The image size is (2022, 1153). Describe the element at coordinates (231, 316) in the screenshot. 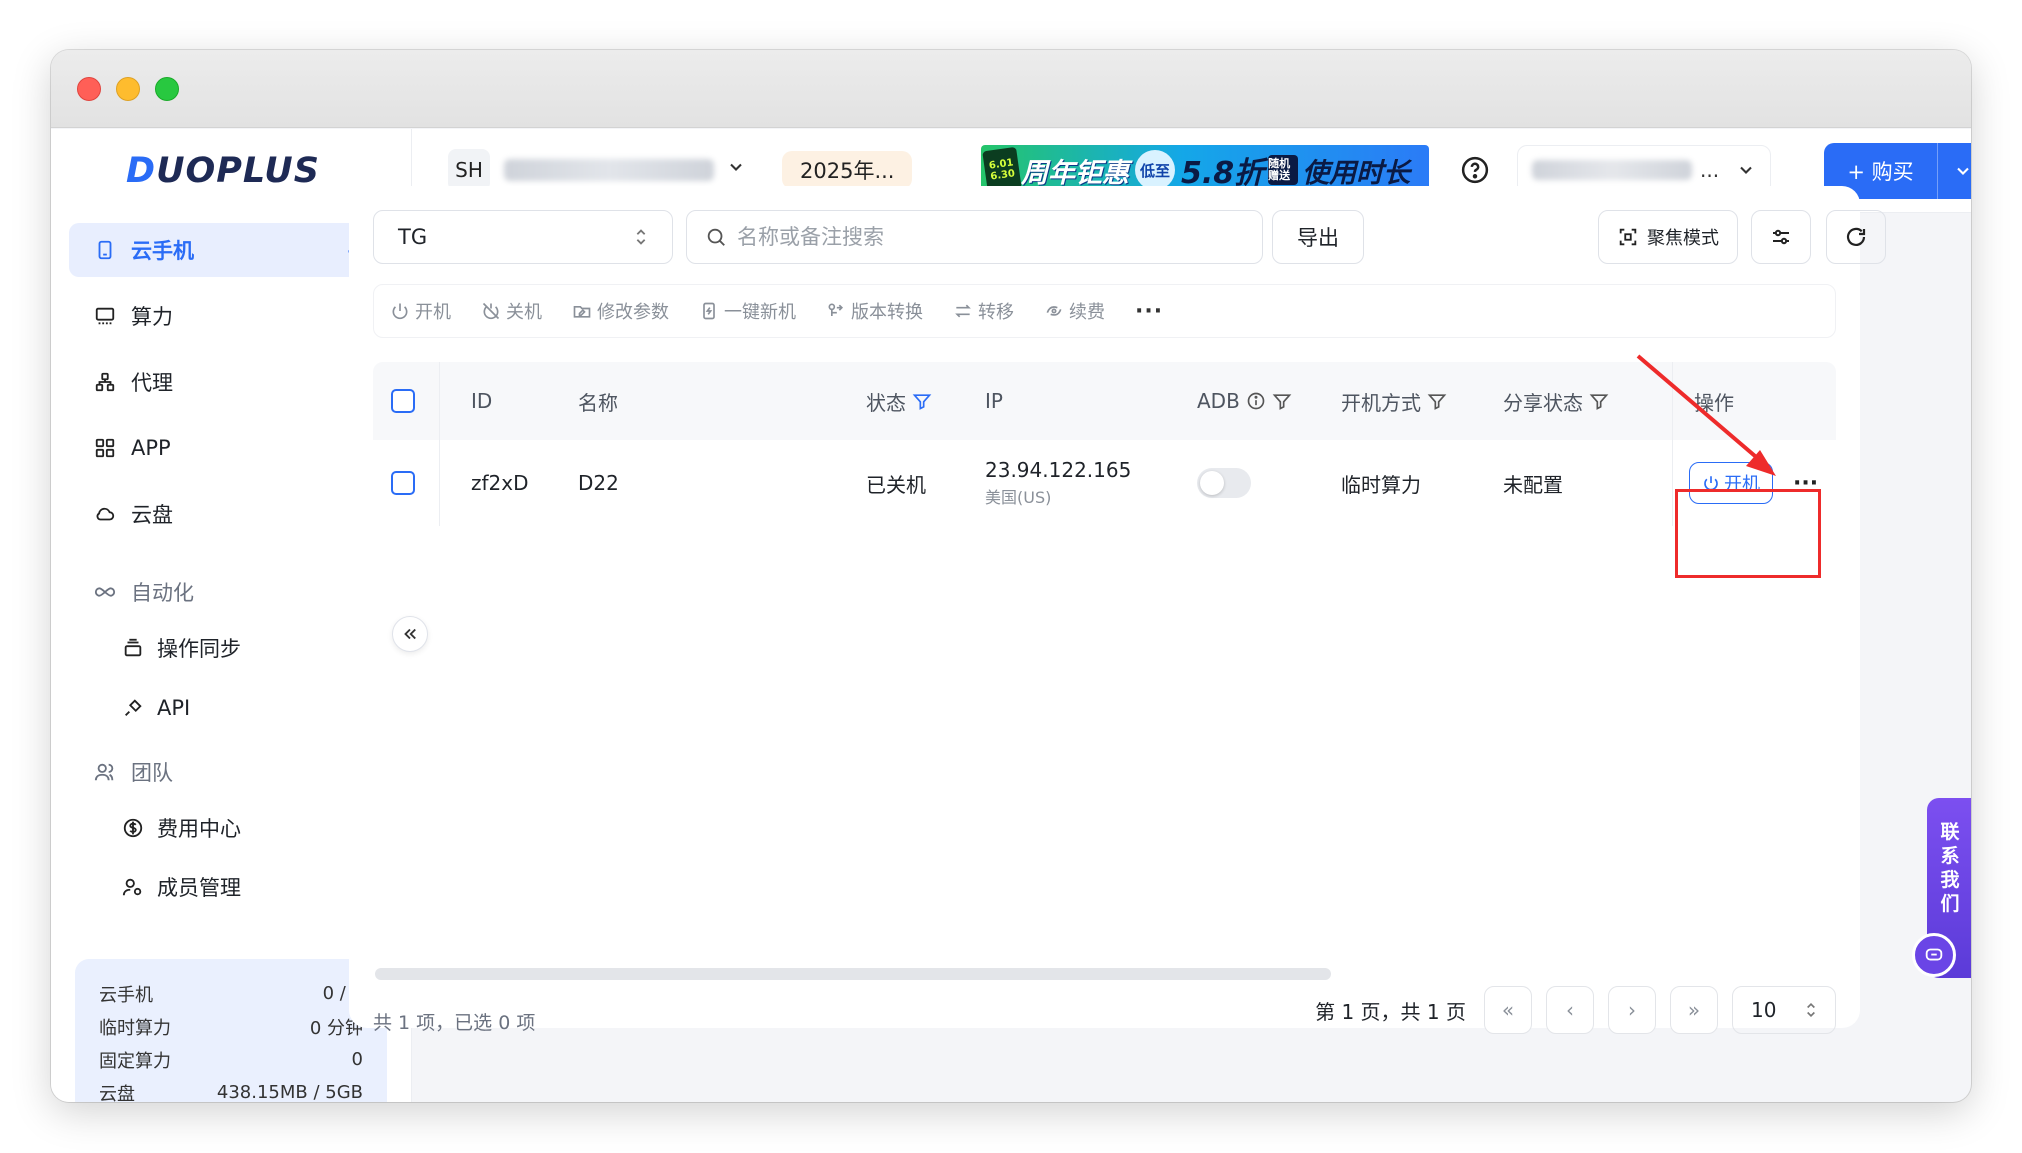

I see `sidebar-item-compute: 算力` at that location.